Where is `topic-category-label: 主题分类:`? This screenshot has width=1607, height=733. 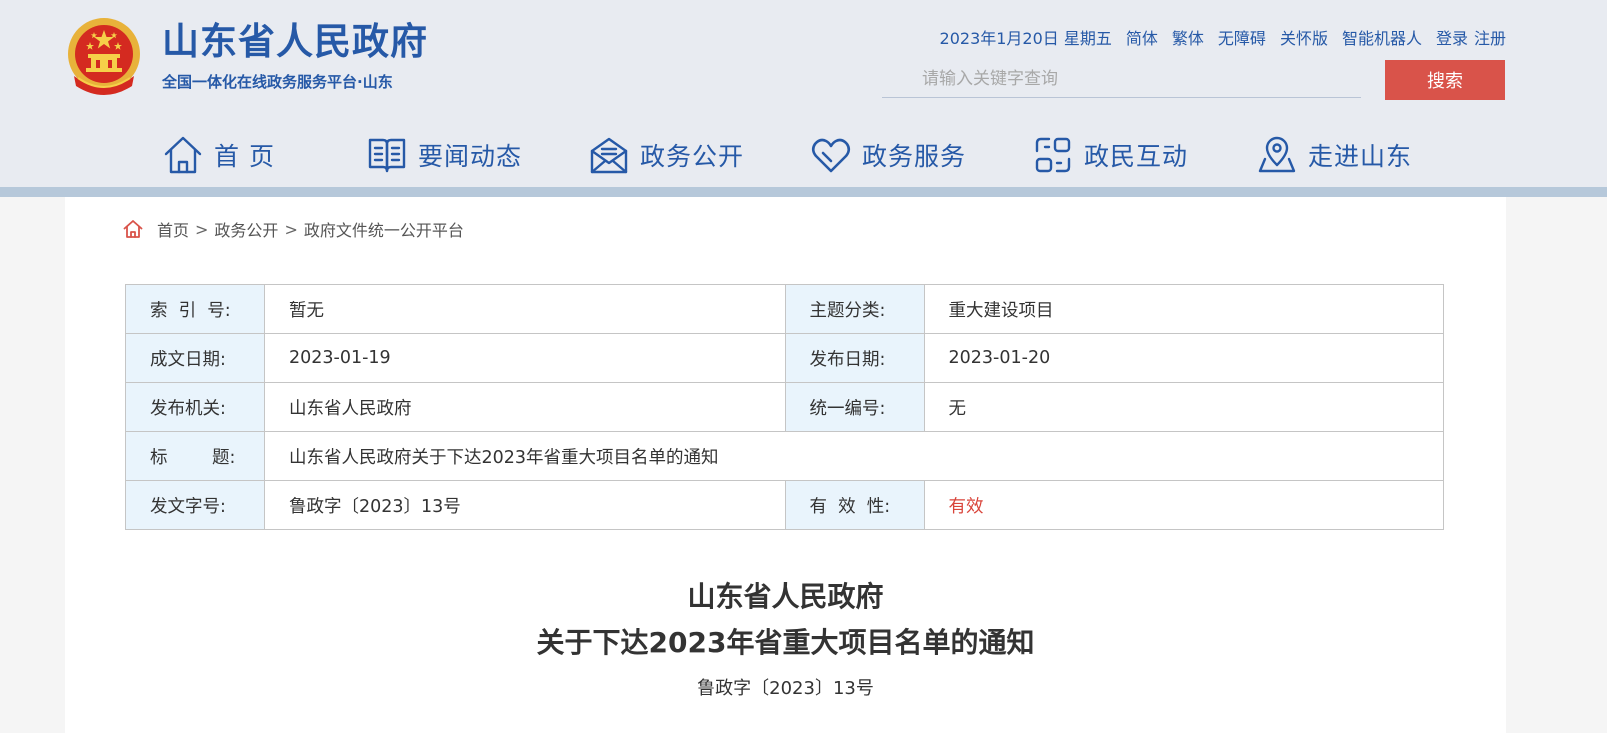
topic-category-label: 主题分类: is located at coordinates (854, 309).